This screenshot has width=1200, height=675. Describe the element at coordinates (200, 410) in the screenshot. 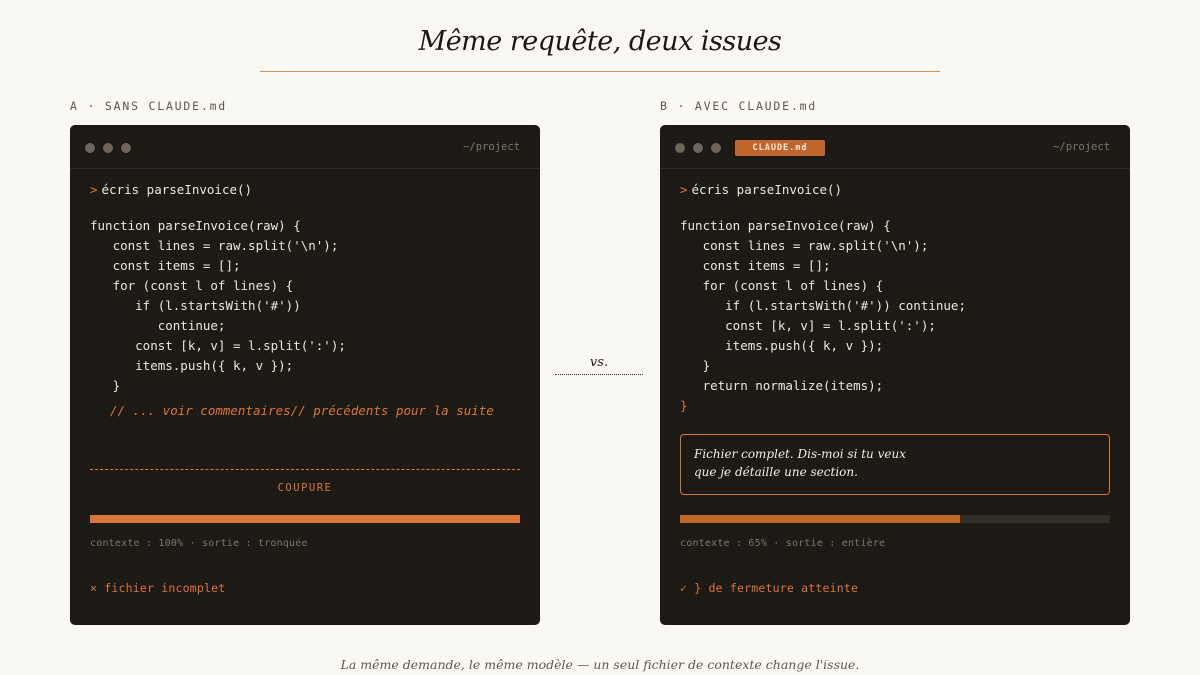

I see `comment-line: // ... voir commentaires` at that location.